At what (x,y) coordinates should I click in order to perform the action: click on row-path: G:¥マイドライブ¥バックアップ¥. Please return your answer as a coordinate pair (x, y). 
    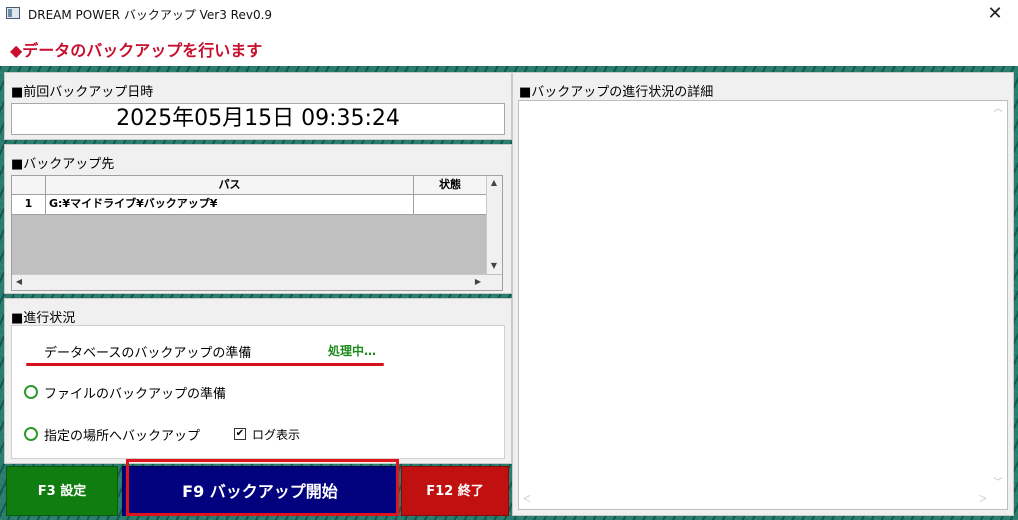
    Looking at the image, I should click on (230, 204).